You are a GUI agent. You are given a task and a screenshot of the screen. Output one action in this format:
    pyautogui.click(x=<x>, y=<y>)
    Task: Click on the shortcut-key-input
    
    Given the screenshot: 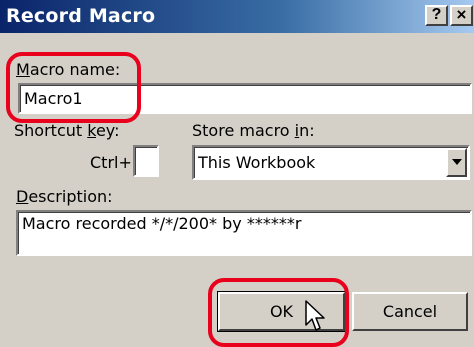 What is the action you would take?
    pyautogui.click(x=146, y=161)
    